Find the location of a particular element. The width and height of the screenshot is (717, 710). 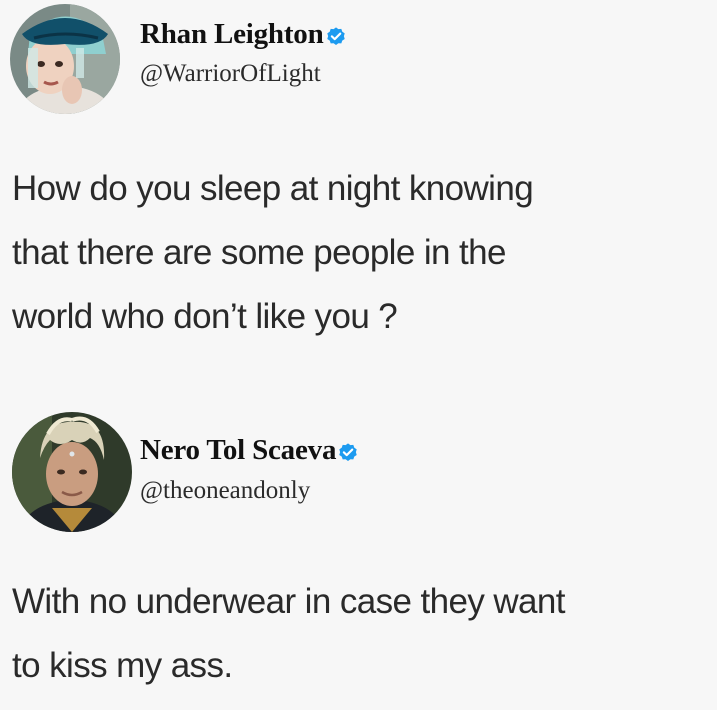

name-row: Nero Tol Scaeva is located at coordinates (249, 450).